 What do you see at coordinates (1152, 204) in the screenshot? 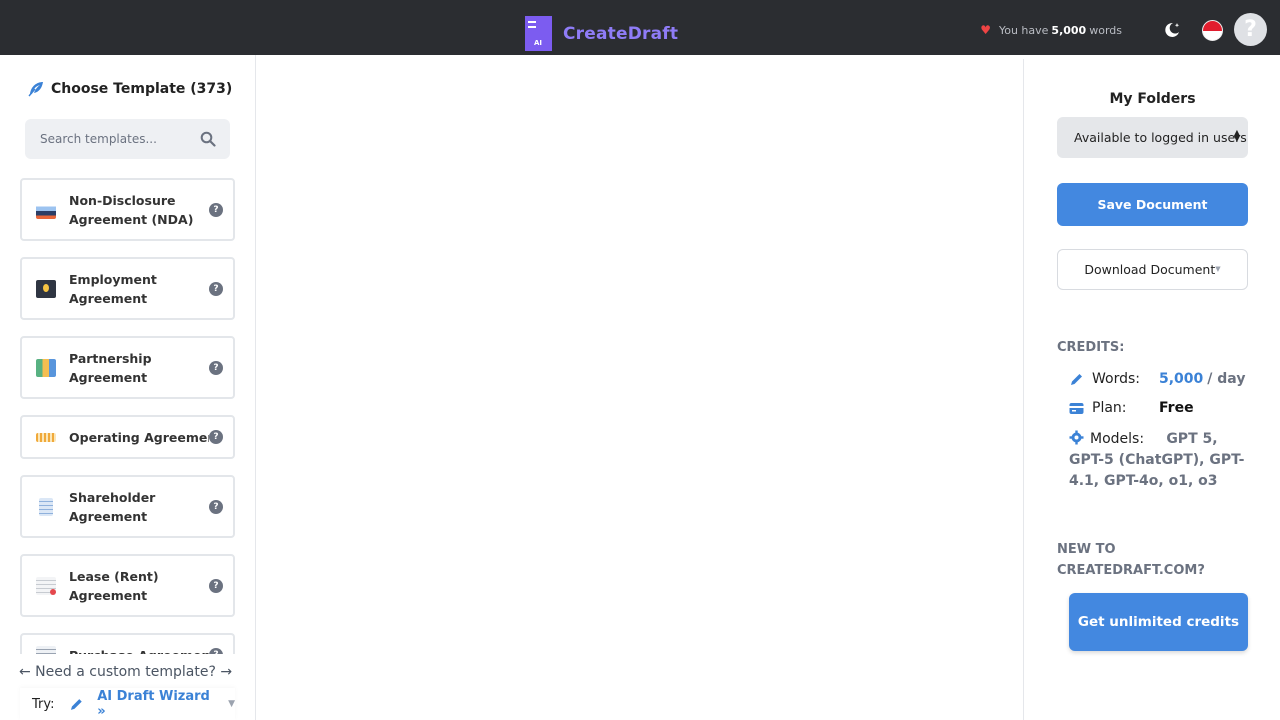
I see `save-document-button: Save Document` at bounding box center [1152, 204].